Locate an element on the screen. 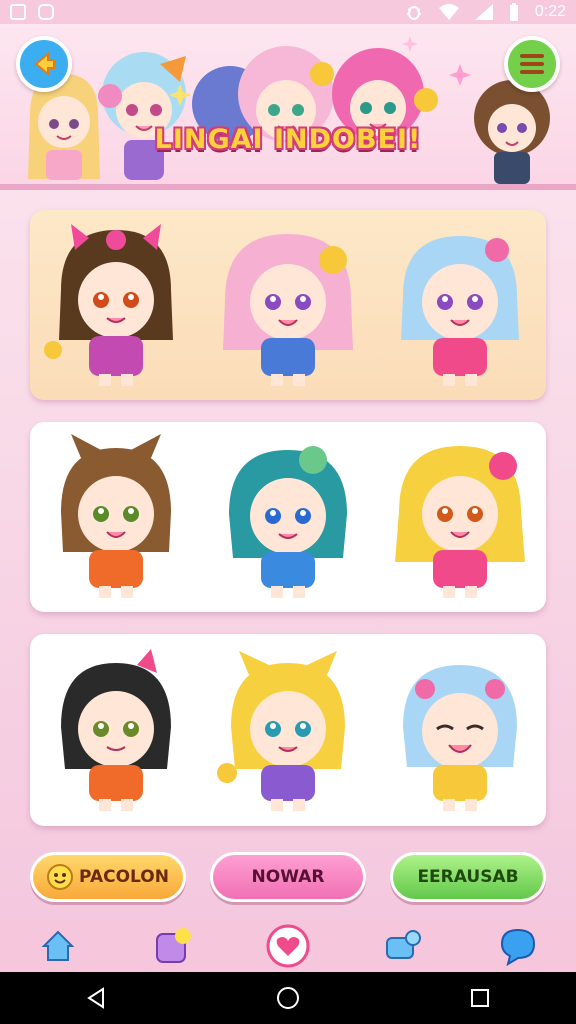  system-home-button is located at coordinates (288, 998).